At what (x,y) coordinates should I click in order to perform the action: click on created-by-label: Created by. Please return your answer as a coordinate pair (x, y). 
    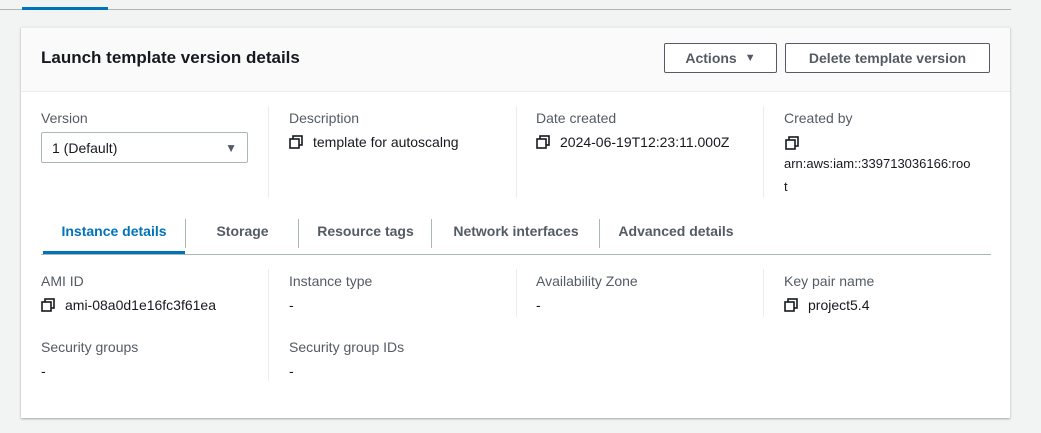
    Looking at the image, I should click on (818, 118).